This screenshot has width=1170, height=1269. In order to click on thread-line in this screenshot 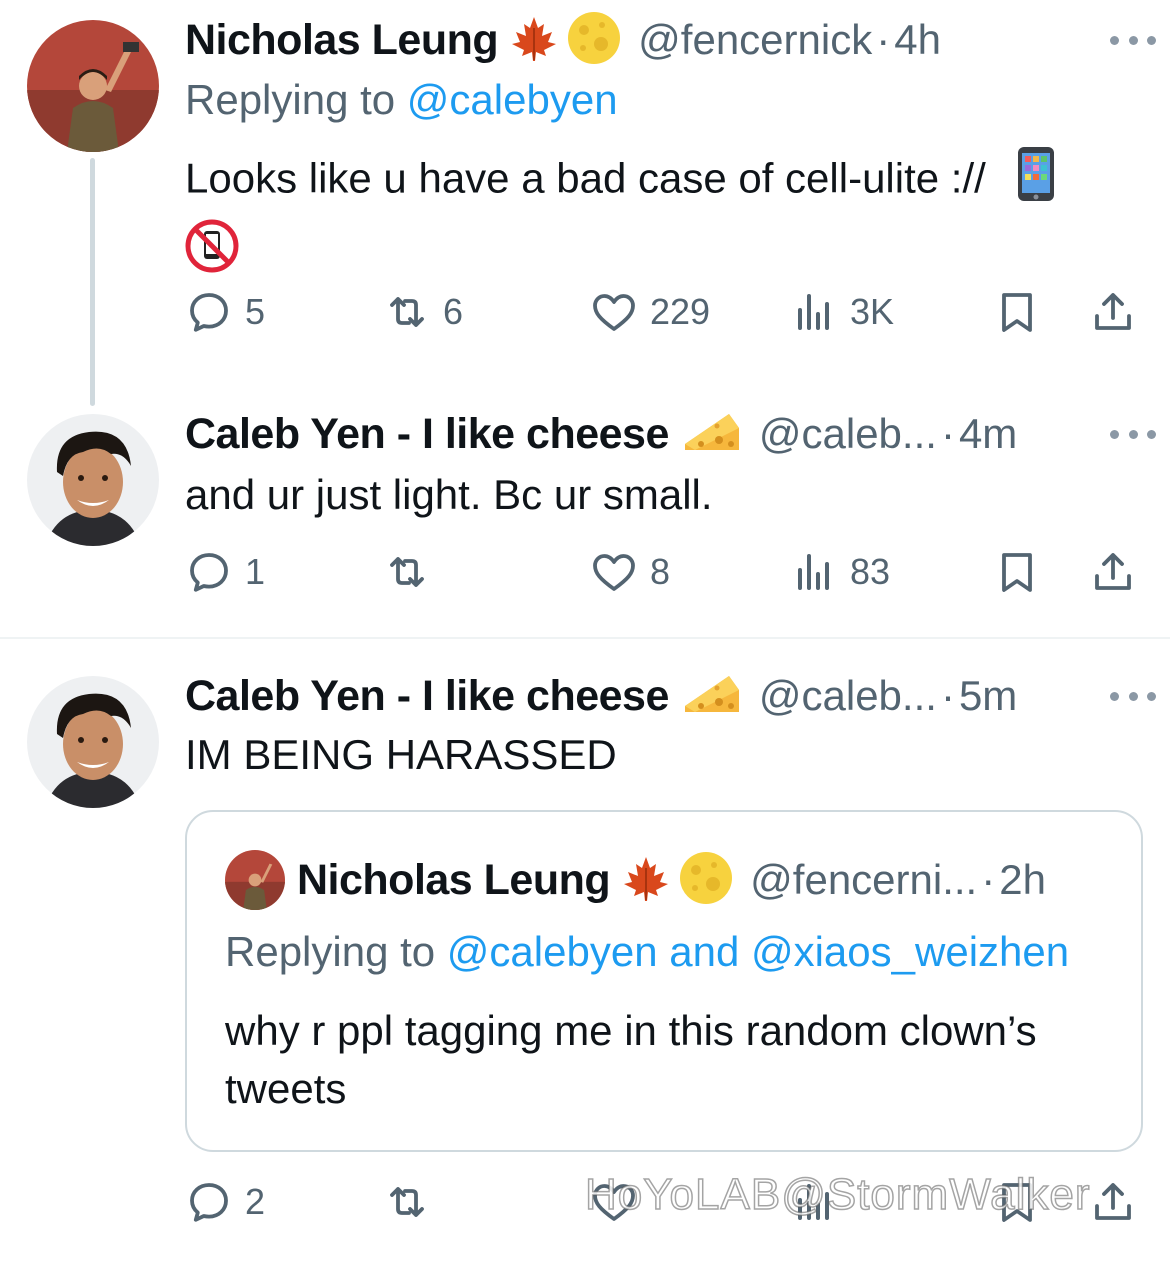, I will do `click(92, 282)`.